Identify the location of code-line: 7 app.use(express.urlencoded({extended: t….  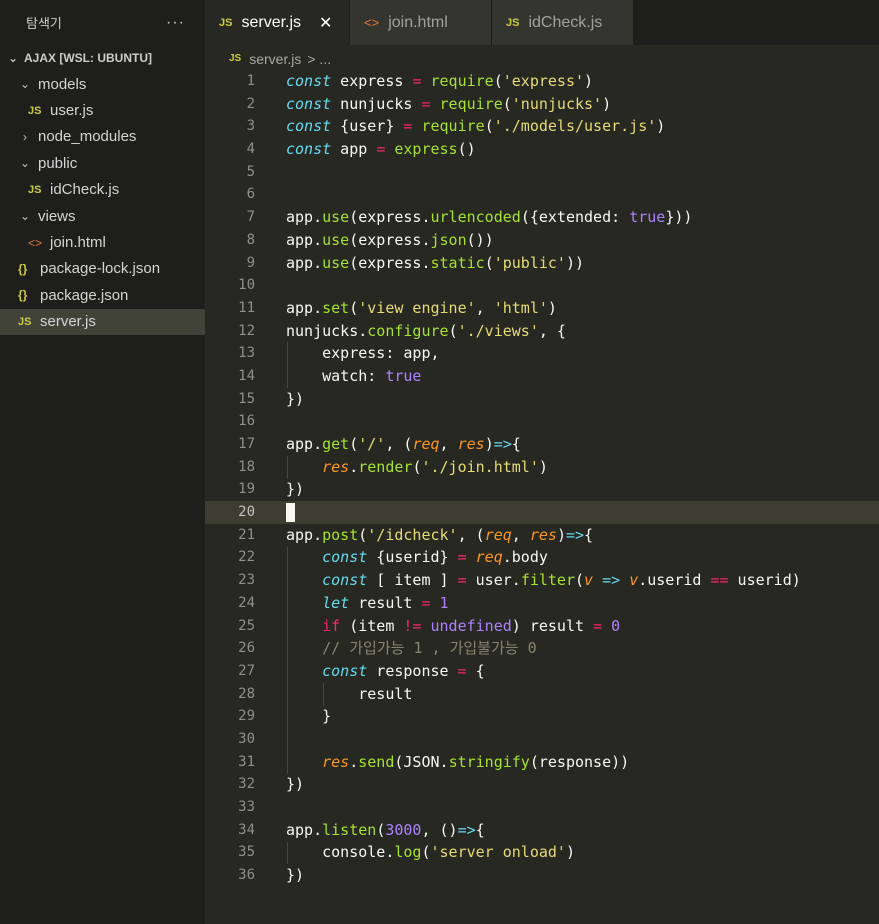
(542, 217).